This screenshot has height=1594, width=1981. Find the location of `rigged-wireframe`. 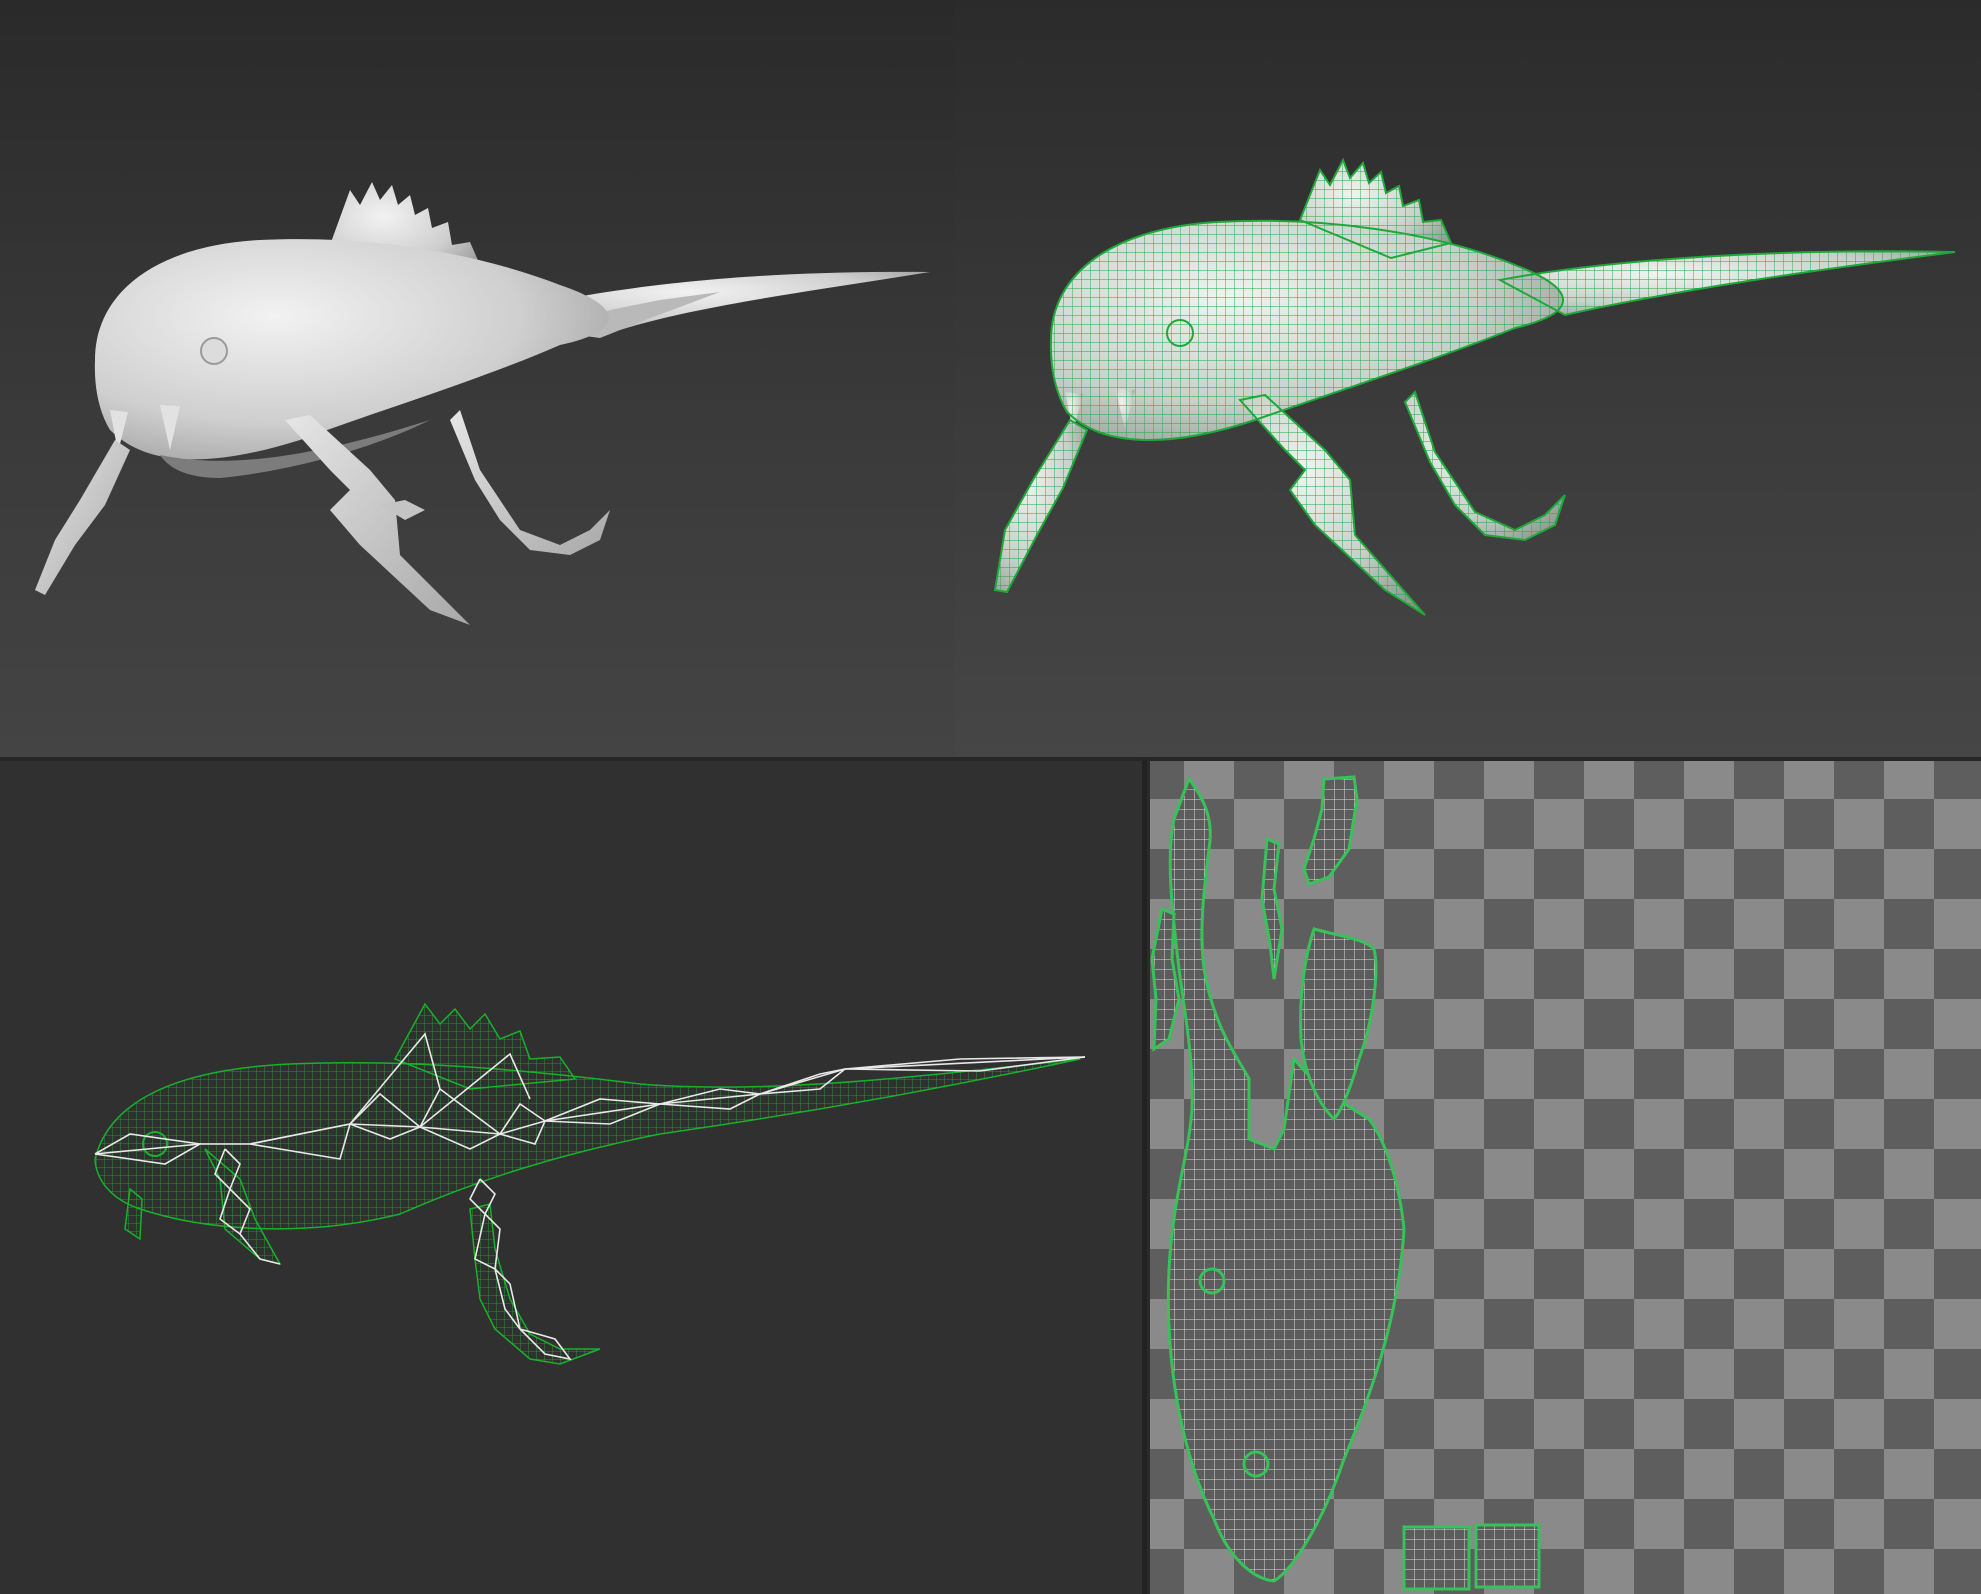

rigged-wireframe is located at coordinates (590, 1183).